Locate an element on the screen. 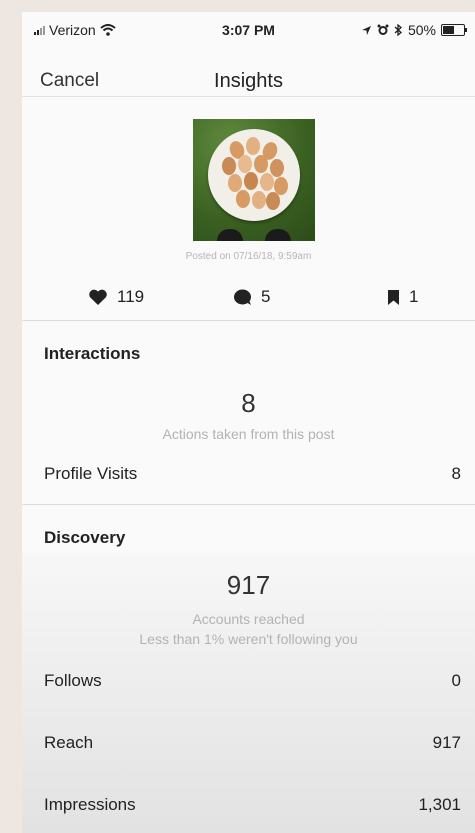 The height and width of the screenshot is (833, 475). likes-stat: 119 is located at coordinates (116, 297).